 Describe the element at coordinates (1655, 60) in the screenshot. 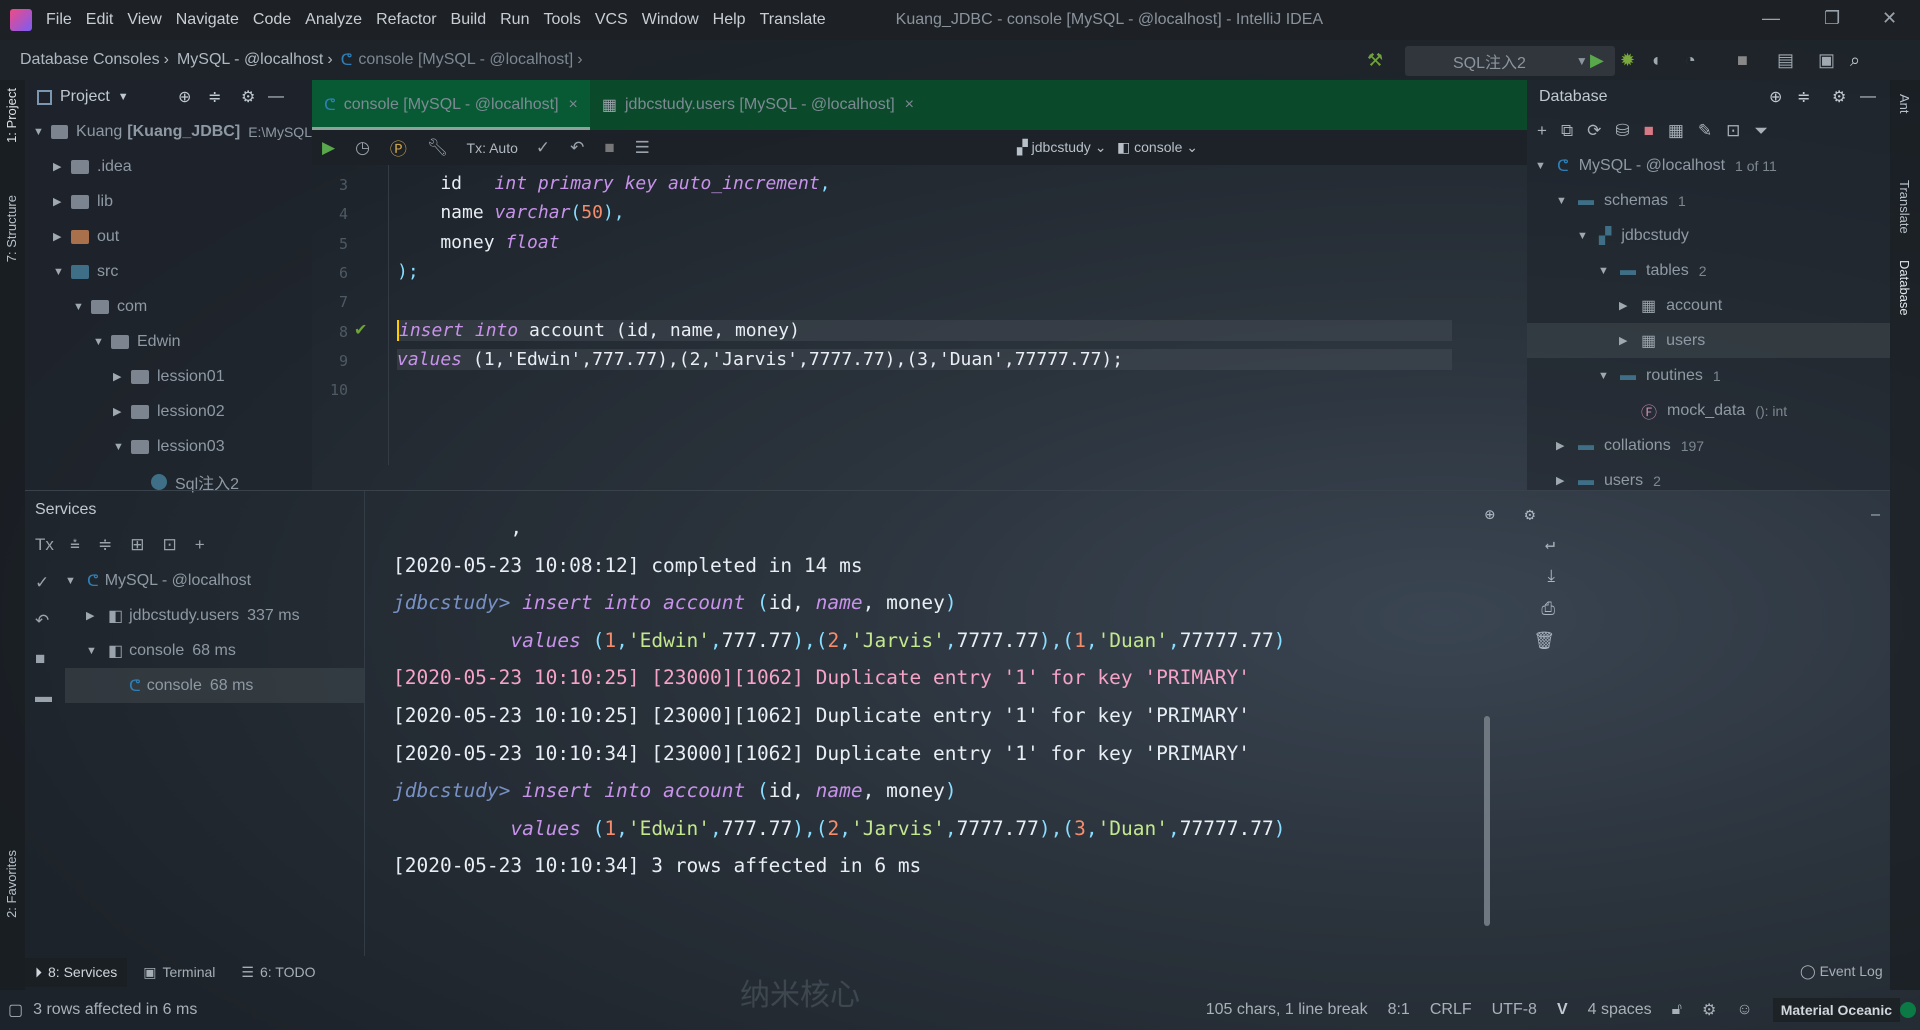

I see `coverage-icon: ◖` at that location.